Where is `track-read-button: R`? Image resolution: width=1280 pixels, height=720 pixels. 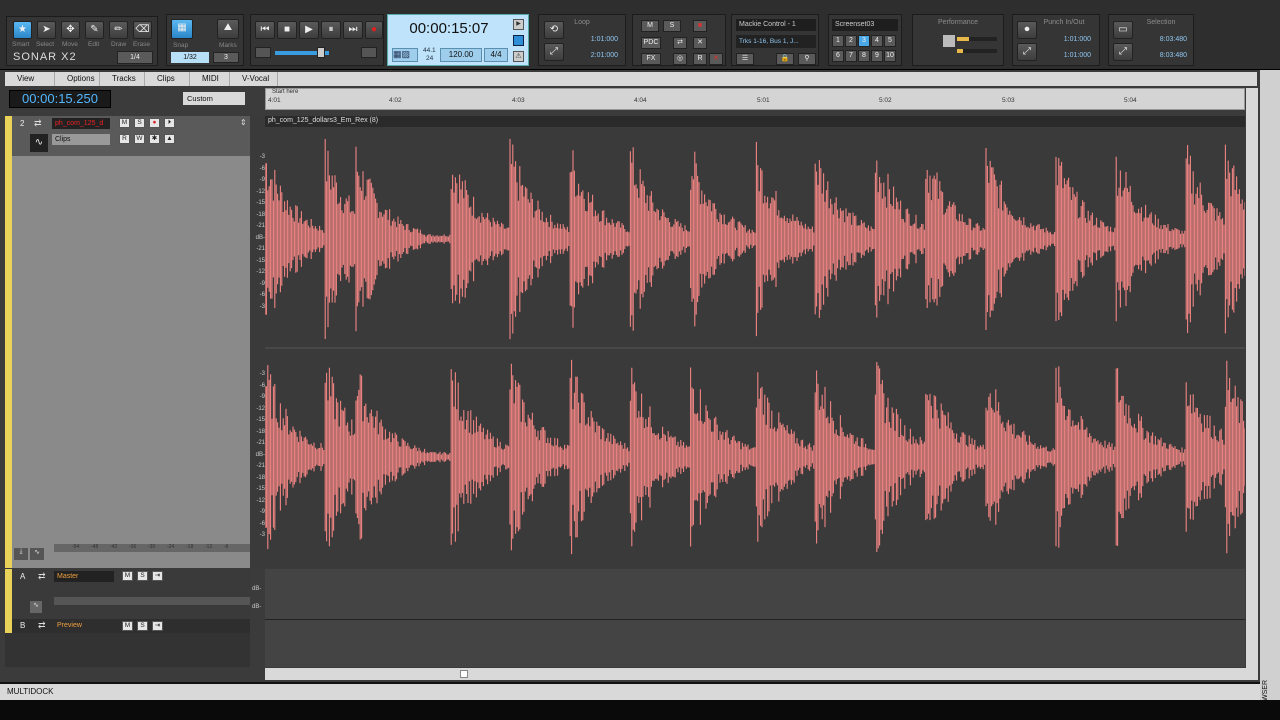
track-read-button: R is located at coordinates (124, 139).